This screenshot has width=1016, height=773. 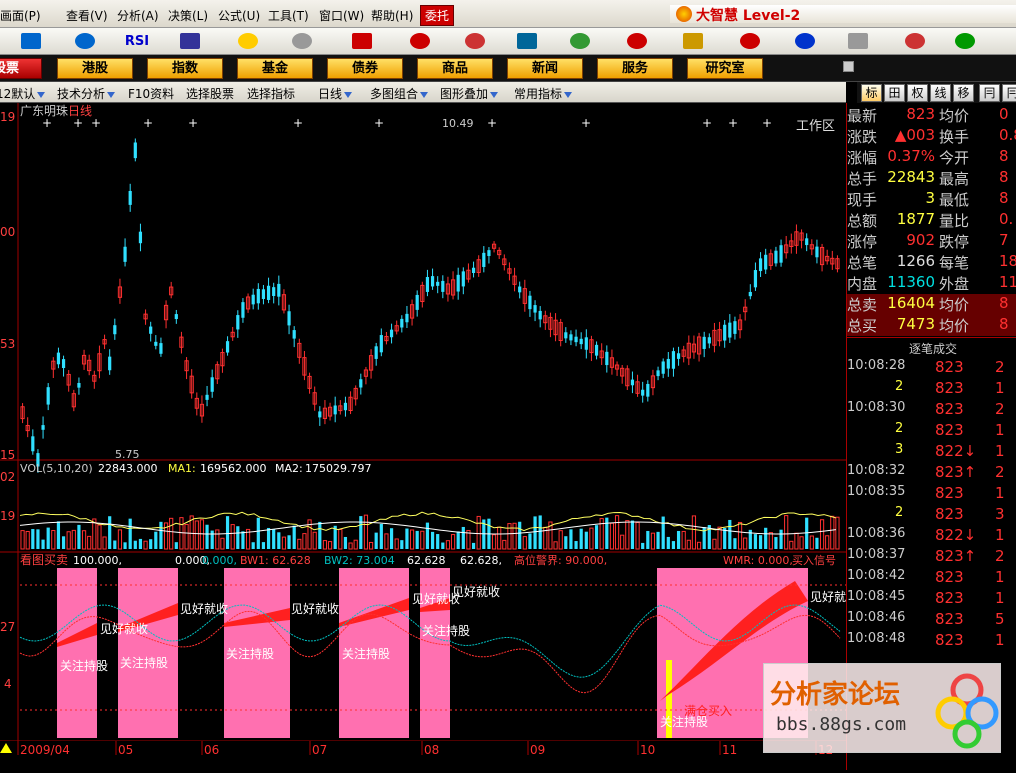 What do you see at coordinates (31, 41) in the screenshot?
I see `kline-icon` at bounding box center [31, 41].